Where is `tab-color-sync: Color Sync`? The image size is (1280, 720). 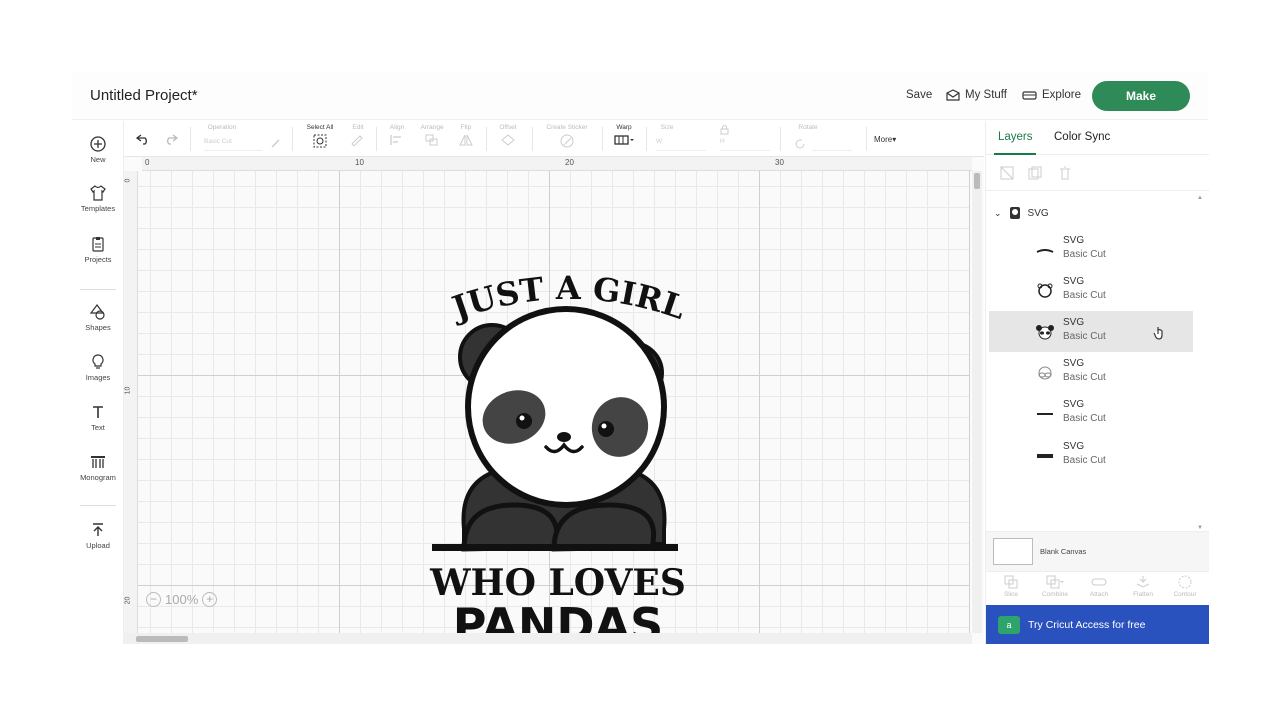 tab-color-sync: Color Sync is located at coordinates (1082, 137).